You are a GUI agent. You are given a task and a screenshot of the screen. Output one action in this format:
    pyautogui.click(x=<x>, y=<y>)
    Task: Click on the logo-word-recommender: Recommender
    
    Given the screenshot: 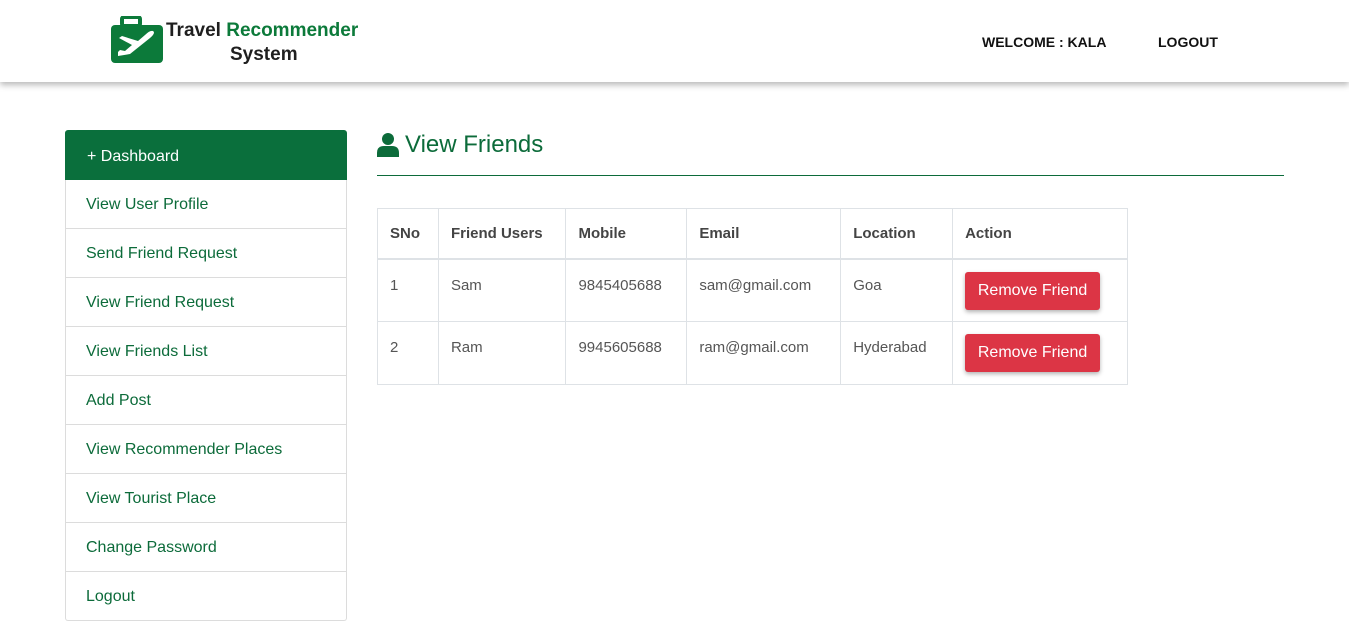 What is the action you would take?
    pyautogui.click(x=292, y=30)
    